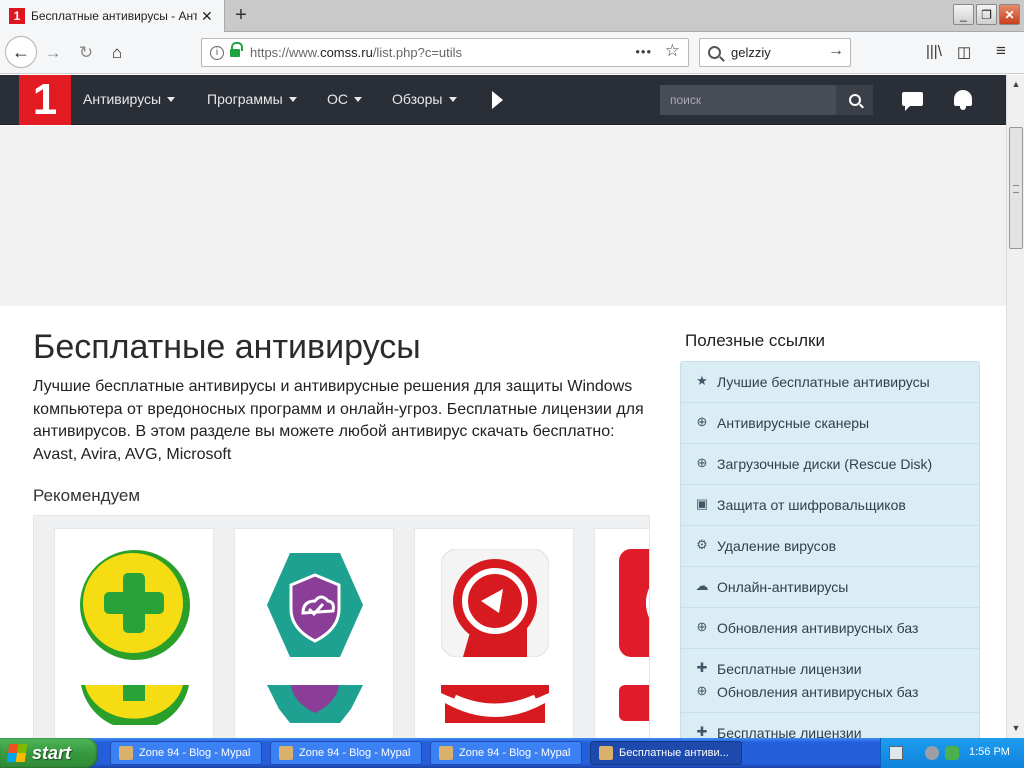  Describe the element at coordinates (122, 99) in the screenshot. I see `menu-label: Антивирусы` at that location.